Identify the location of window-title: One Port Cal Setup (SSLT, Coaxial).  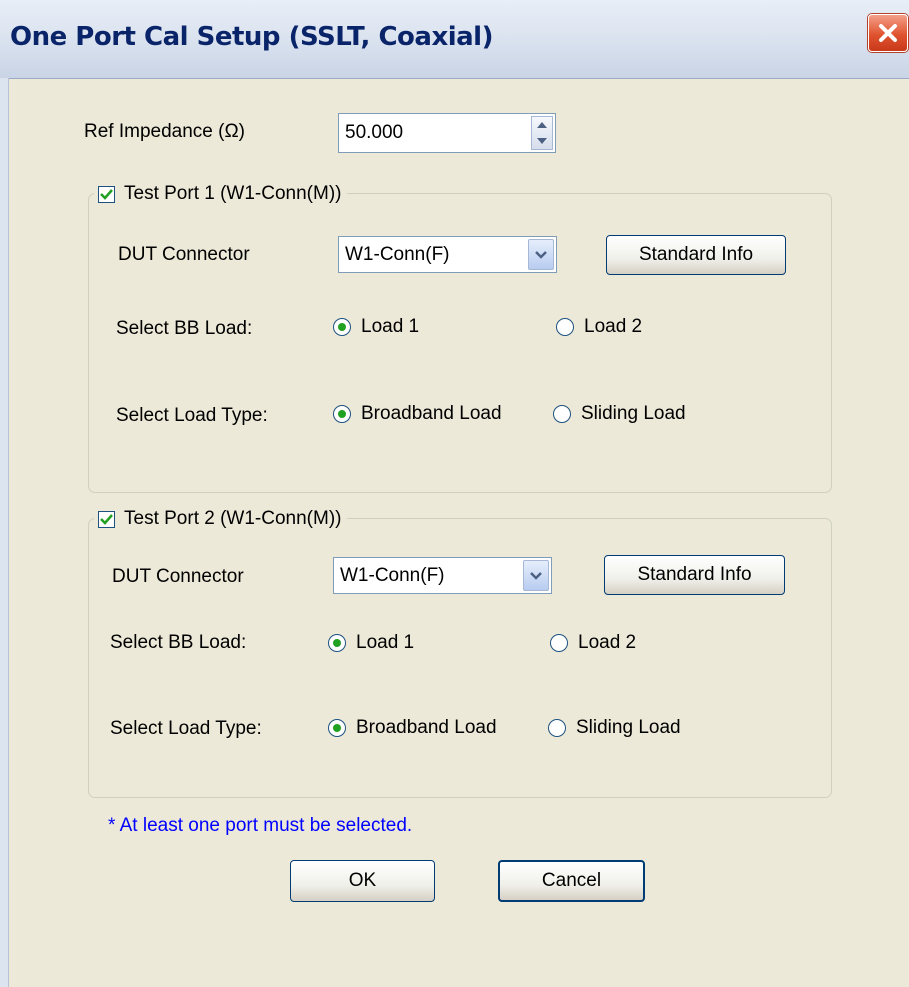
(251, 37).